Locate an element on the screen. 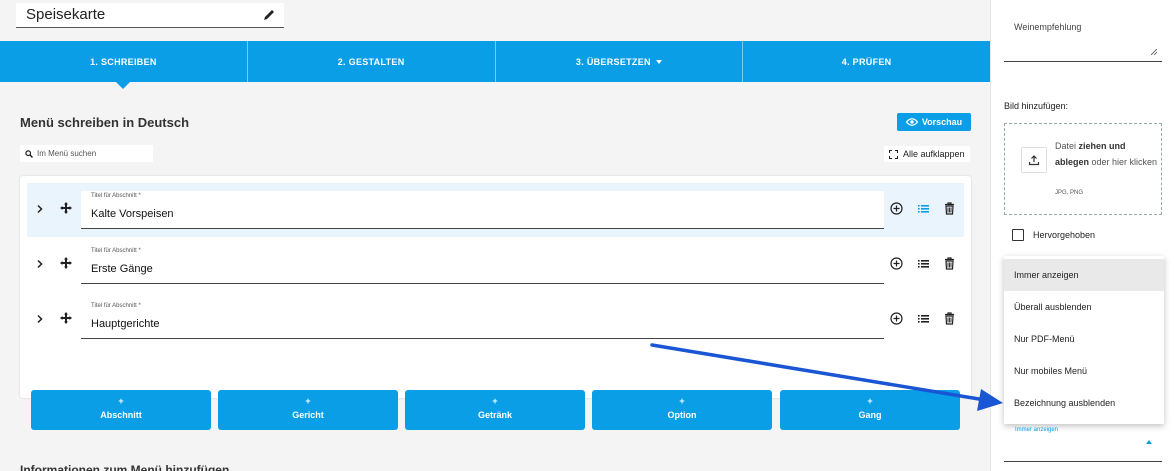 The width and height of the screenshot is (1174, 471). wine-label: Weinempfehlung is located at coordinates (1048, 27).